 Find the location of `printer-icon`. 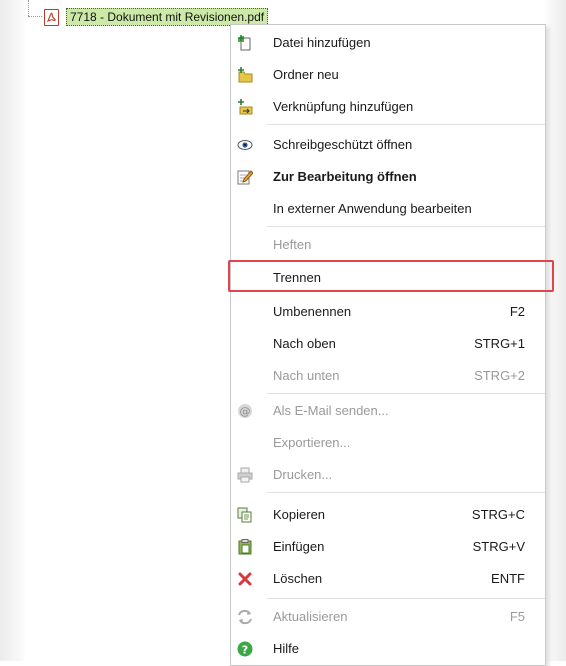

printer-icon is located at coordinates (245, 475).